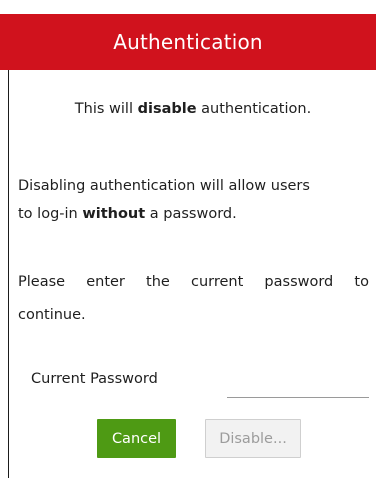 The height and width of the screenshot is (478, 376). What do you see at coordinates (105, 282) in the screenshot?
I see `instruction-word: enter` at bounding box center [105, 282].